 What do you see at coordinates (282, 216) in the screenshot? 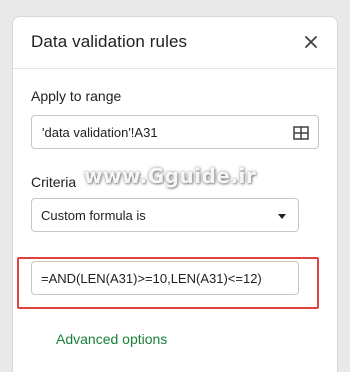
I see `chevron-down-icon` at bounding box center [282, 216].